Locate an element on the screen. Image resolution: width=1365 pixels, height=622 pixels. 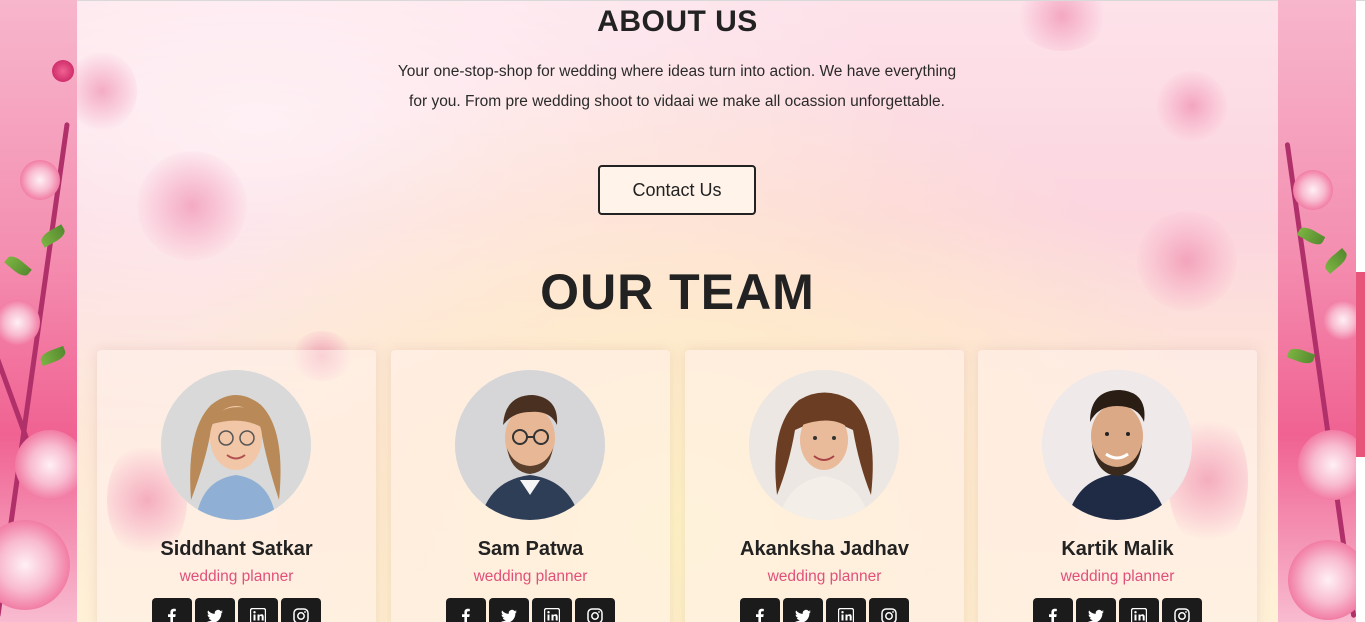
team-member-card: Sam Patwa wedding planner is located at coordinates (530, 486).